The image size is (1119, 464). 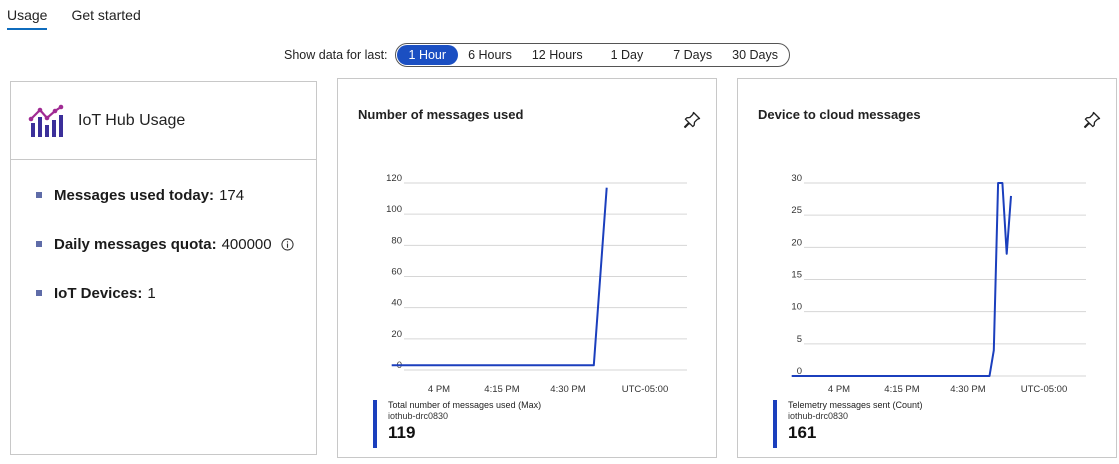 I want to click on range-option-30-days: 30 Days, so click(x=755, y=55).